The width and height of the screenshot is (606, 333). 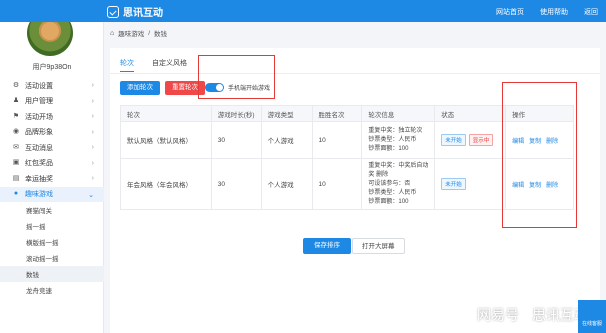 What do you see at coordinates (166, 113) in the screenshot?
I see `column-header: 轮次` at bounding box center [166, 113].